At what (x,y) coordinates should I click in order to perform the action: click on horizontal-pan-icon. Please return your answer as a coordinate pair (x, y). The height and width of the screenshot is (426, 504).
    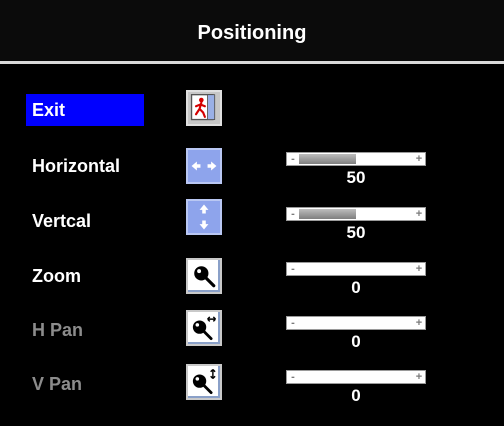
    Looking at the image, I should click on (204, 328).